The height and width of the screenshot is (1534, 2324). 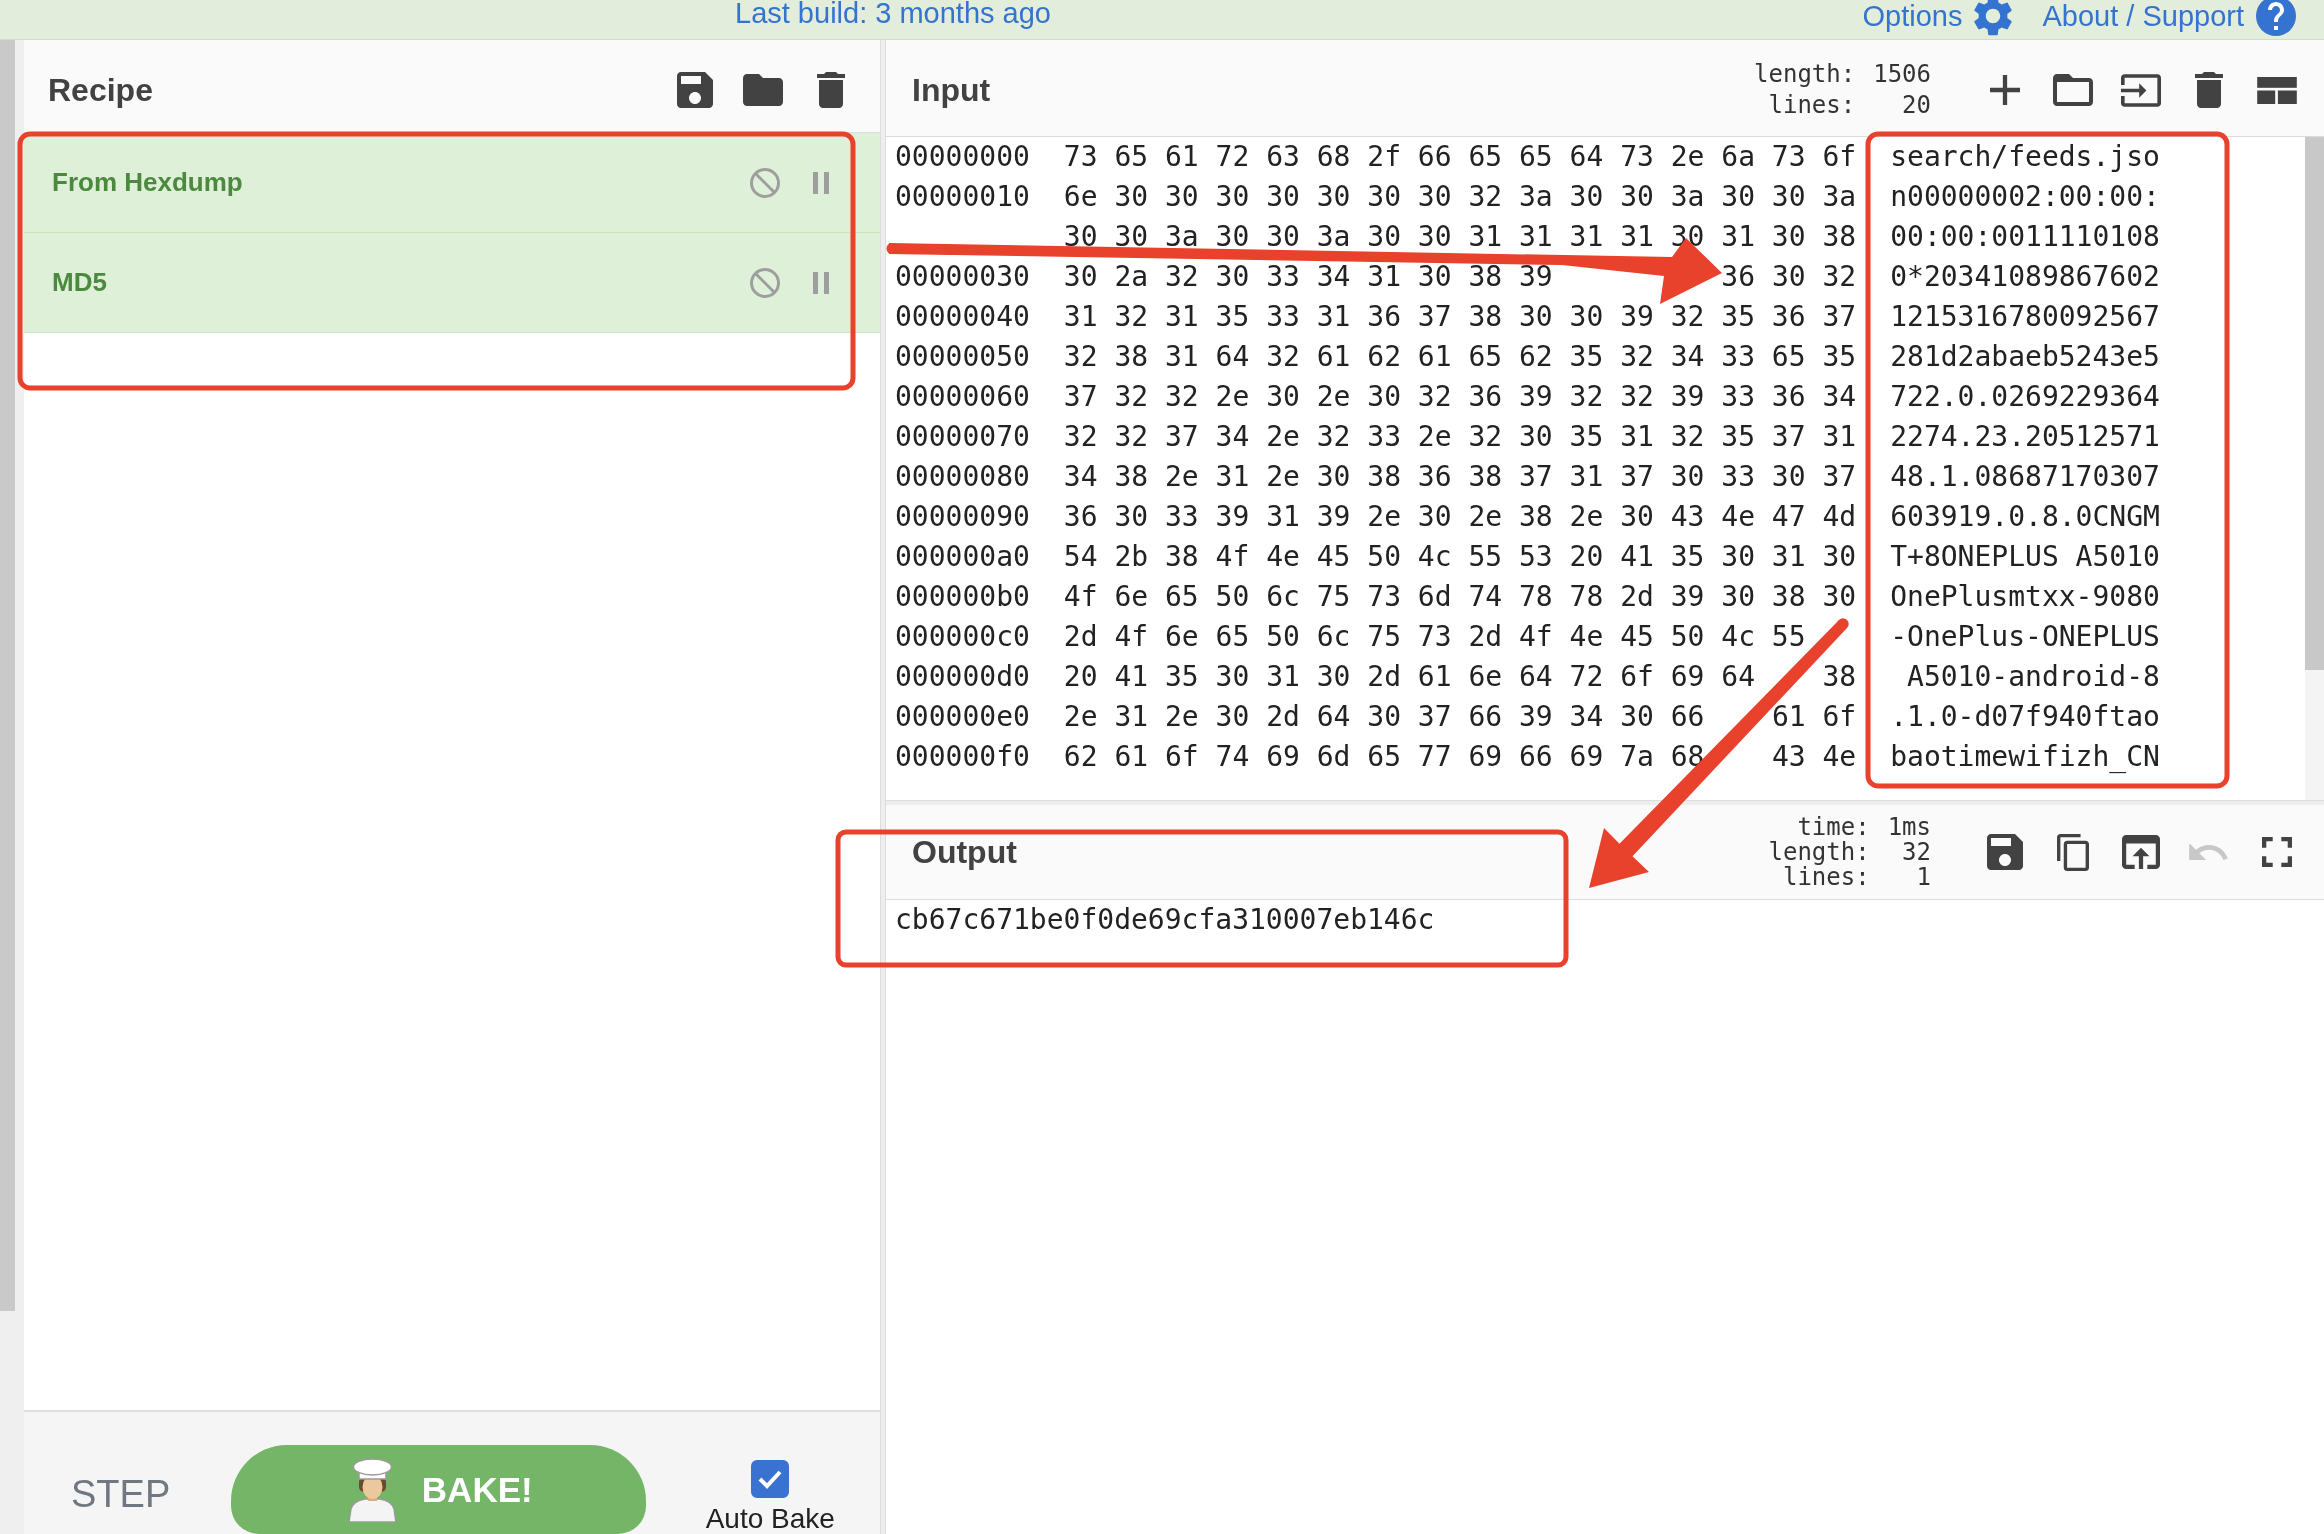 What do you see at coordinates (2005, 90) in the screenshot?
I see `plus-icon` at bounding box center [2005, 90].